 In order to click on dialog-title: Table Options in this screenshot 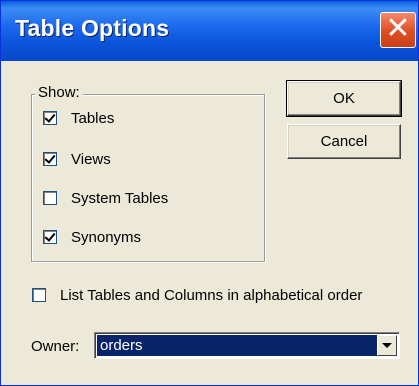, I will do `click(92, 28)`.